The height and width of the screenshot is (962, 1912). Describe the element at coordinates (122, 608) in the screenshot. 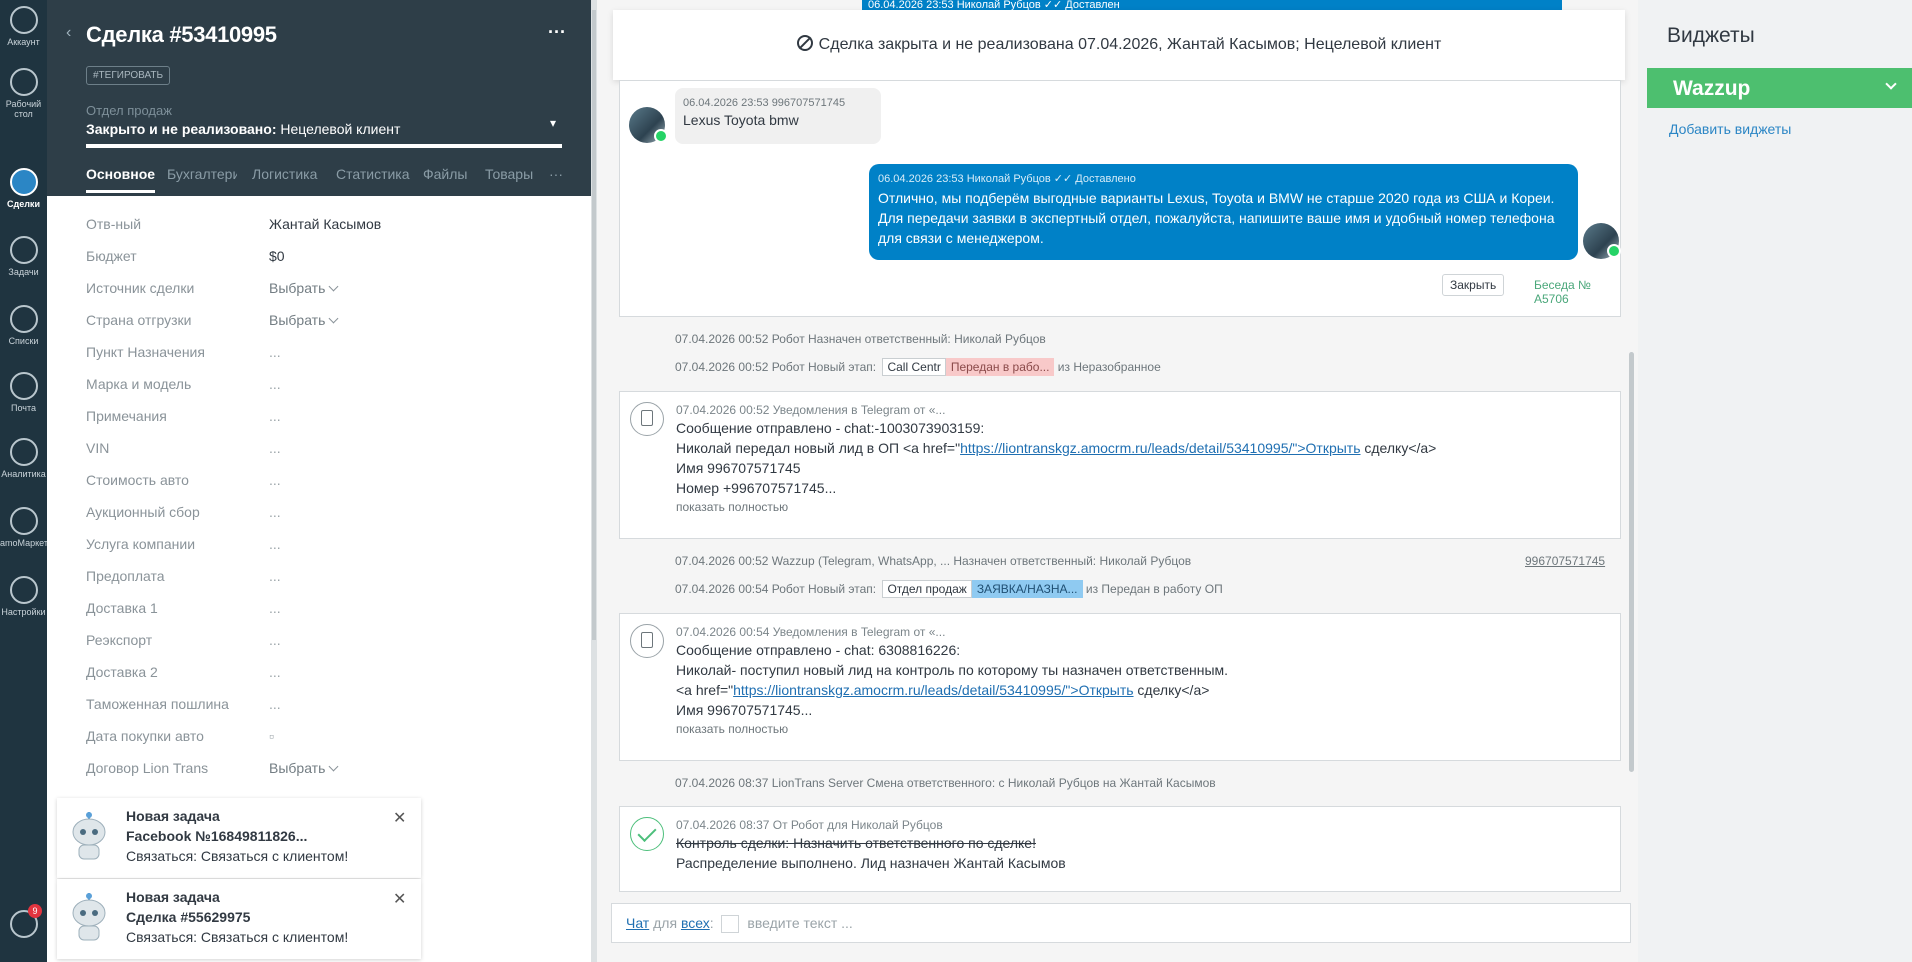

I see `field-label: Доставка 1` at that location.